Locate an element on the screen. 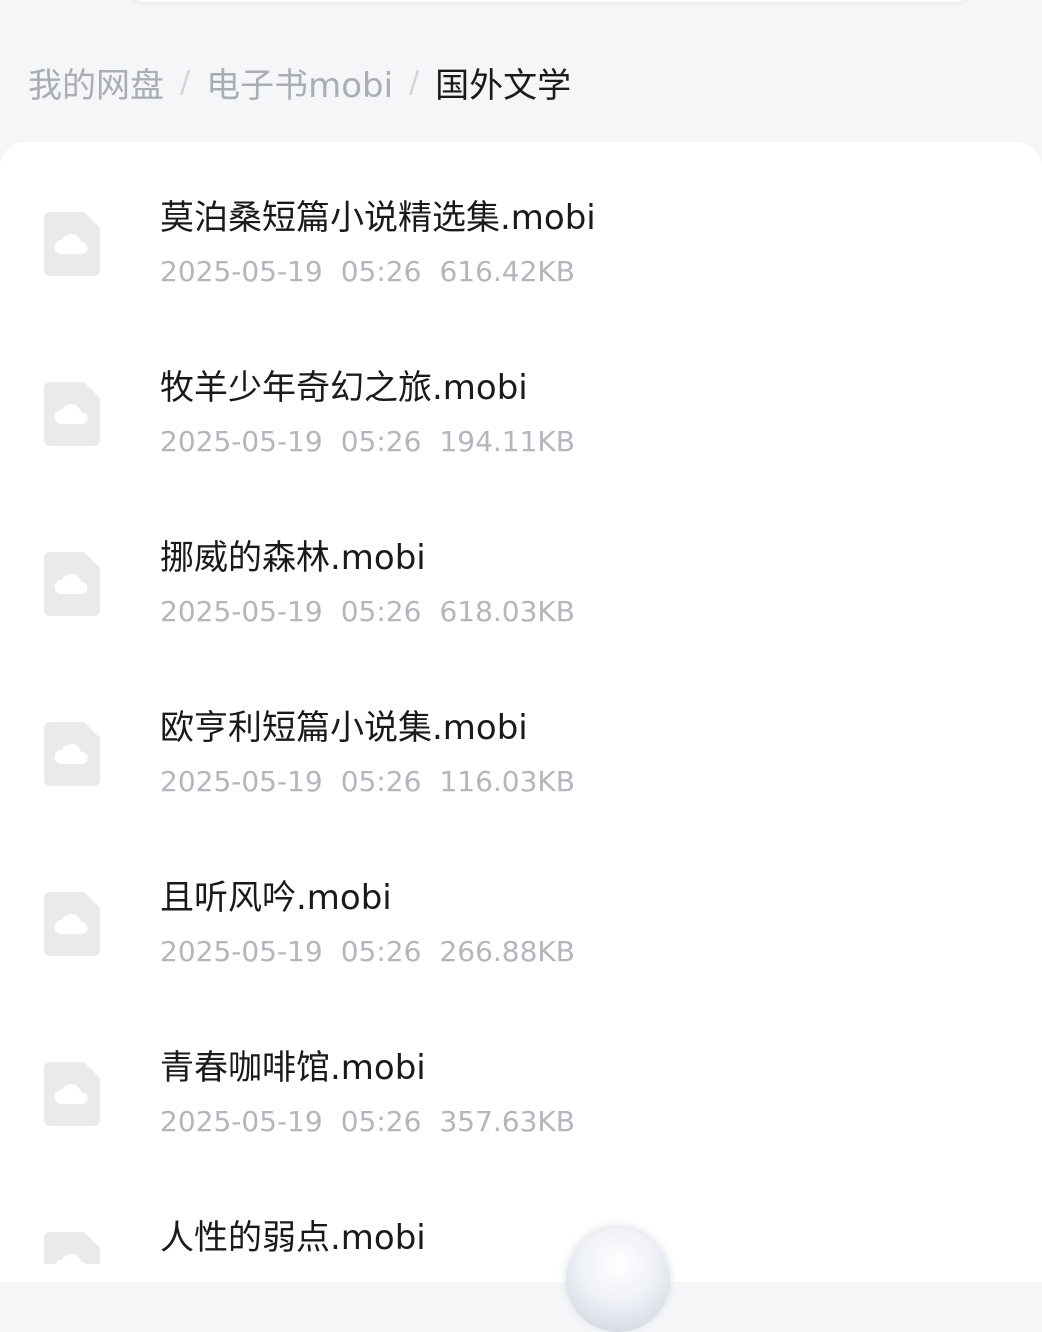 The width and height of the screenshot is (1042, 1332). file-list-item: 欧亨利短篇小说集.mobi 2025-05-19 05:26 116.03KB is located at coordinates (521, 741).